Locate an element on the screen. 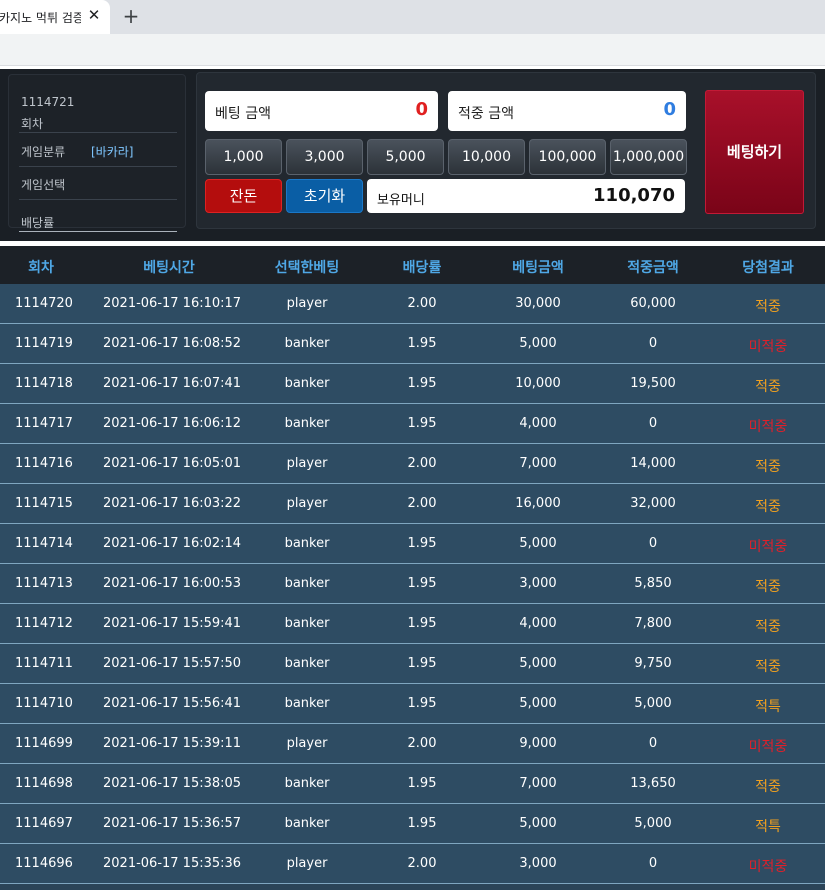 The width and height of the screenshot is (825, 890). win-amount-label: 적중 금액 is located at coordinates (486, 114).